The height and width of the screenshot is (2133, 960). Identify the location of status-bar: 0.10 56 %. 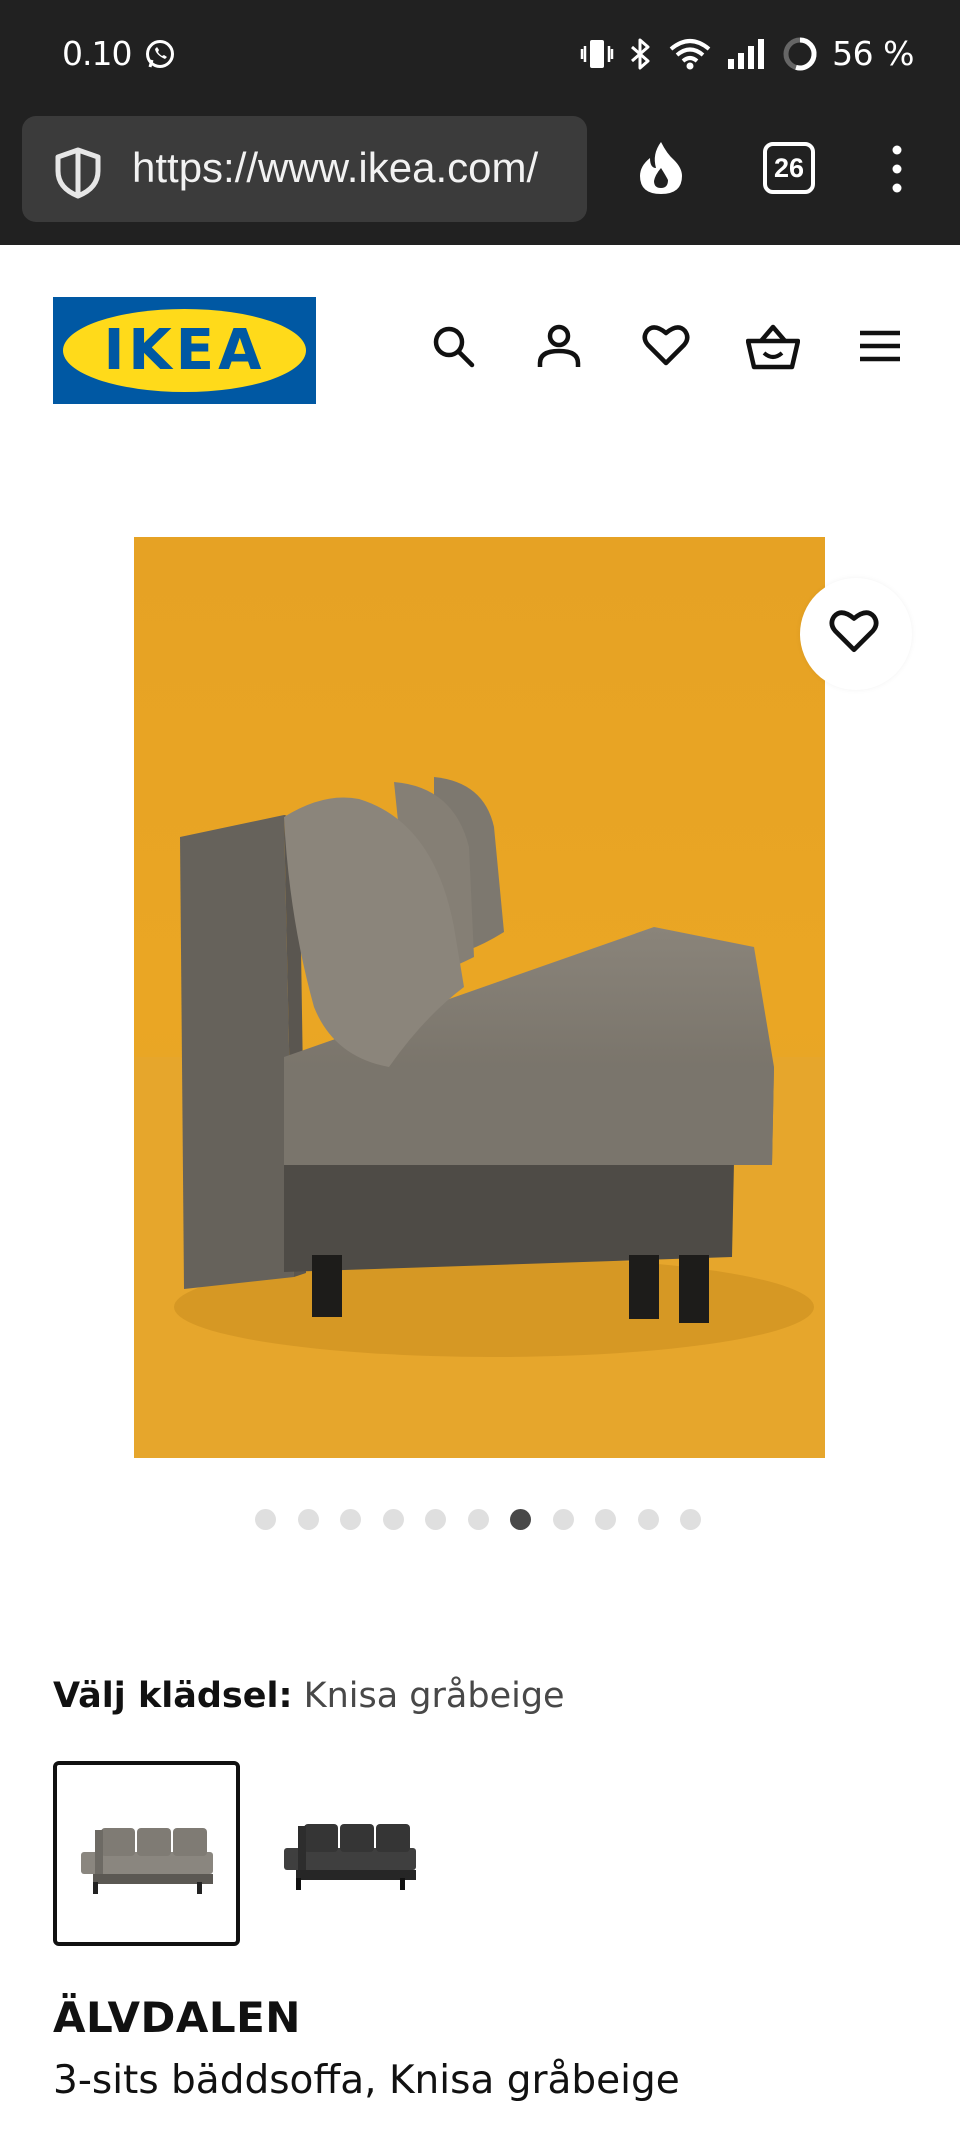
(480, 55).